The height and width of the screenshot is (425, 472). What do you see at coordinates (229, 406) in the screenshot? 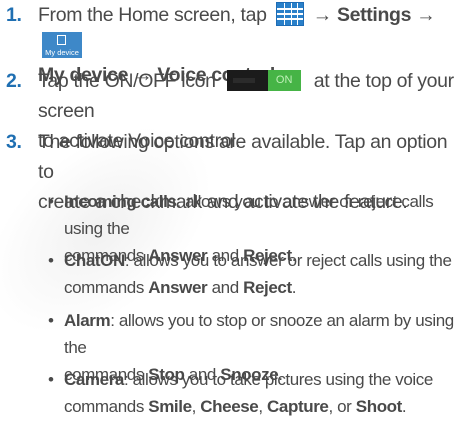
I see `command: Cheese` at bounding box center [229, 406].